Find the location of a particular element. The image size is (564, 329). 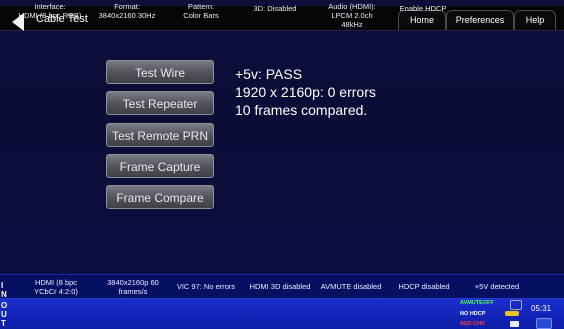

control-side-letter-u: U is located at coordinates (4, 314).